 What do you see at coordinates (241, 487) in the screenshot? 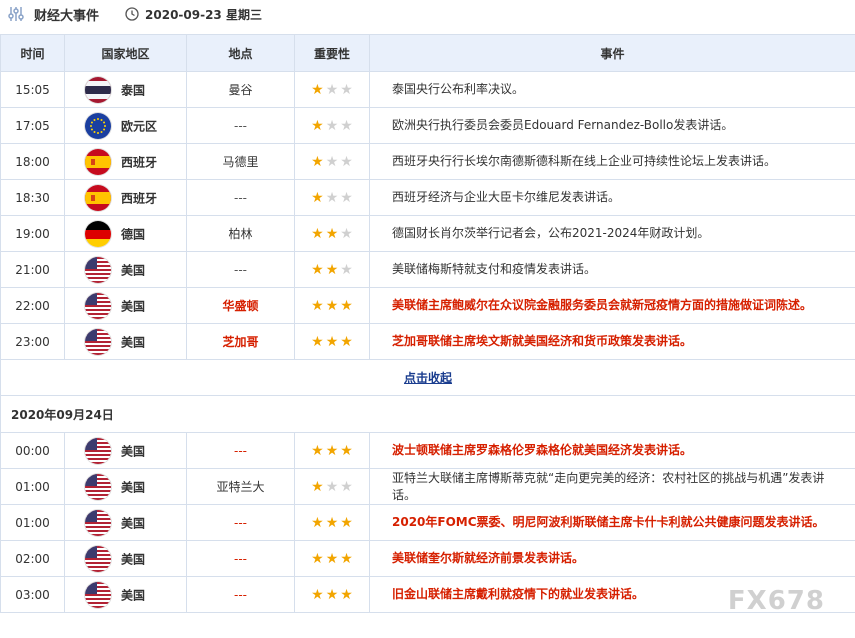
I see `event-location: 亚特兰大` at bounding box center [241, 487].